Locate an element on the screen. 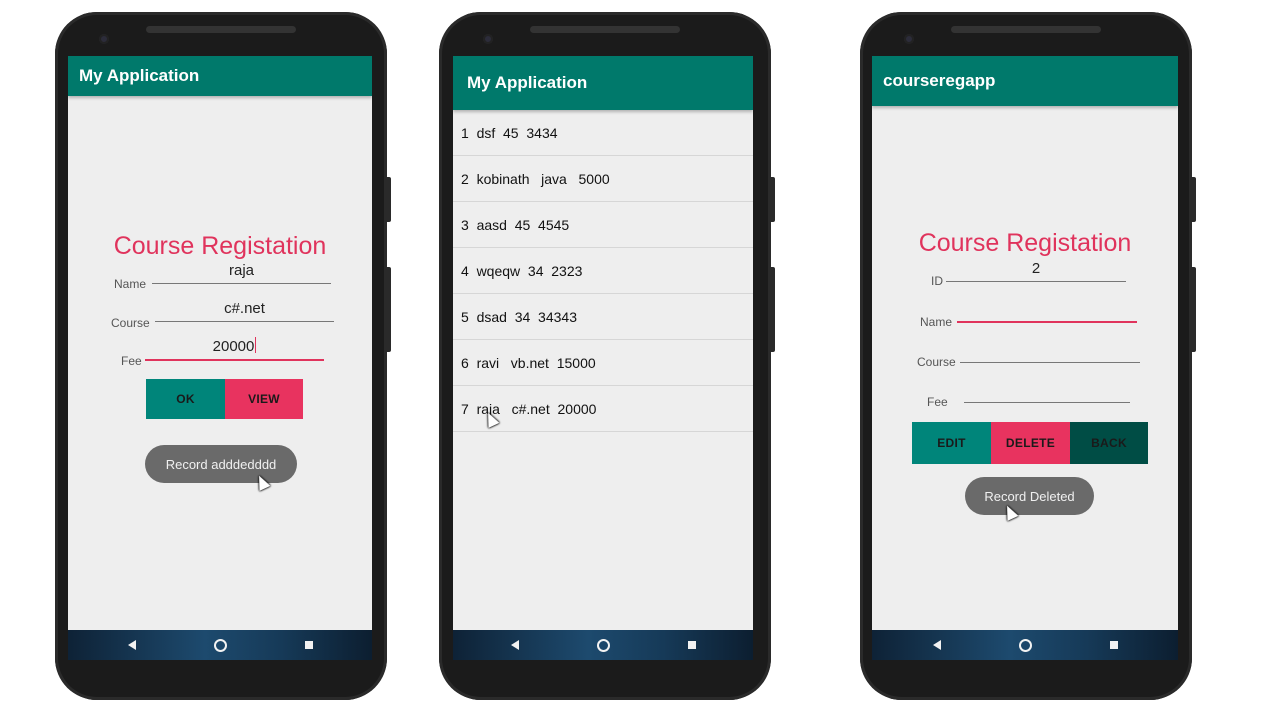 The width and height of the screenshot is (1280, 720). delete-button: DELETE is located at coordinates (1030, 443).